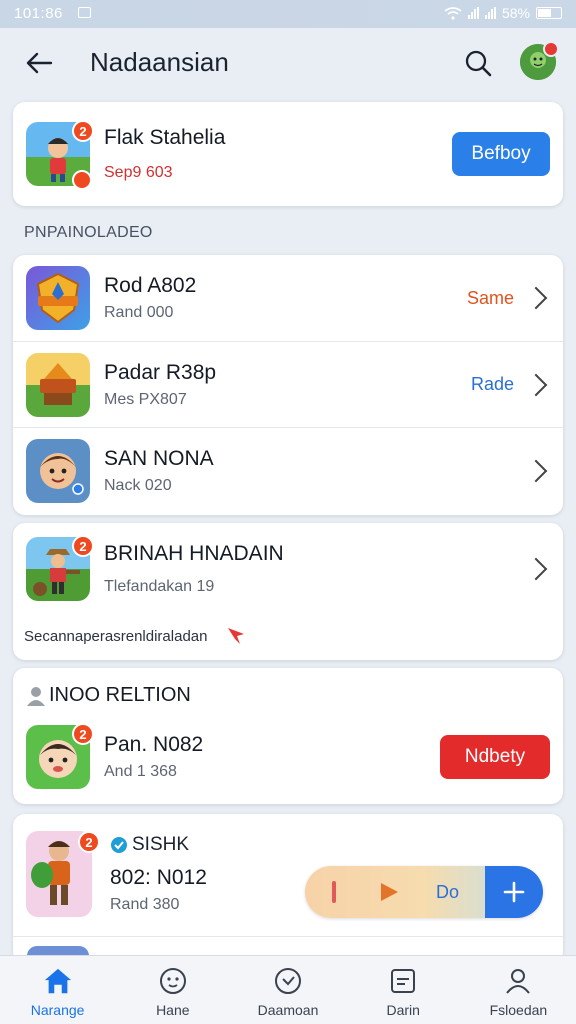  What do you see at coordinates (288, 981) in the screenshot?
I see `clock-icon` at bounding box center [288, 981].